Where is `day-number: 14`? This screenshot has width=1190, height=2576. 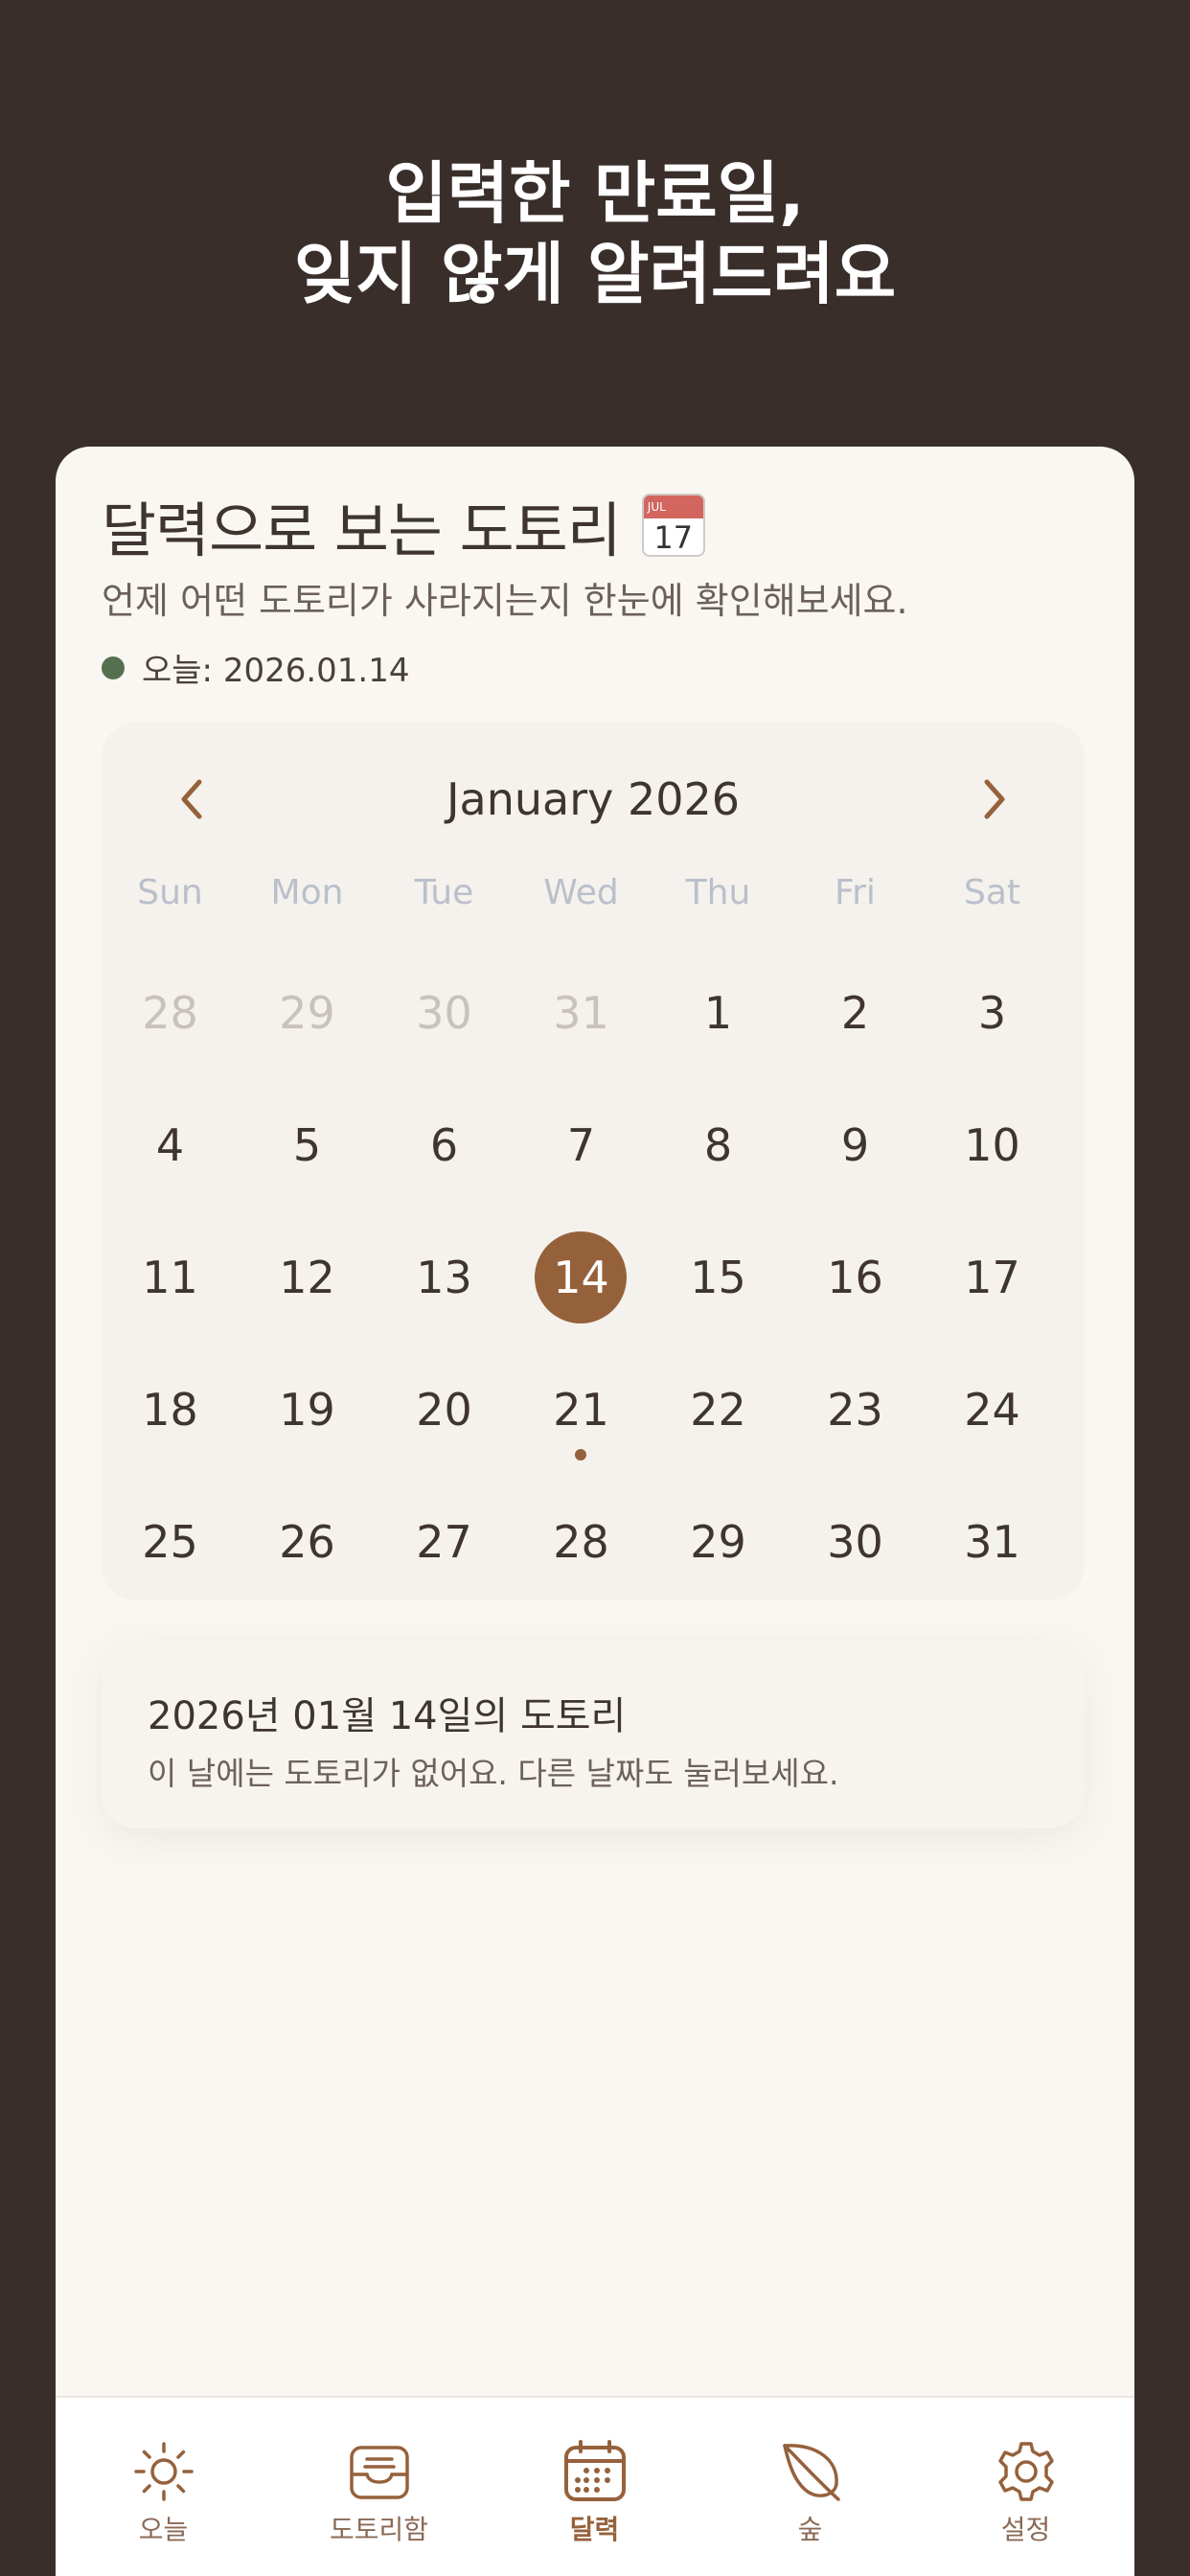 day-number: 14 is located at coordinates (581, 1277).